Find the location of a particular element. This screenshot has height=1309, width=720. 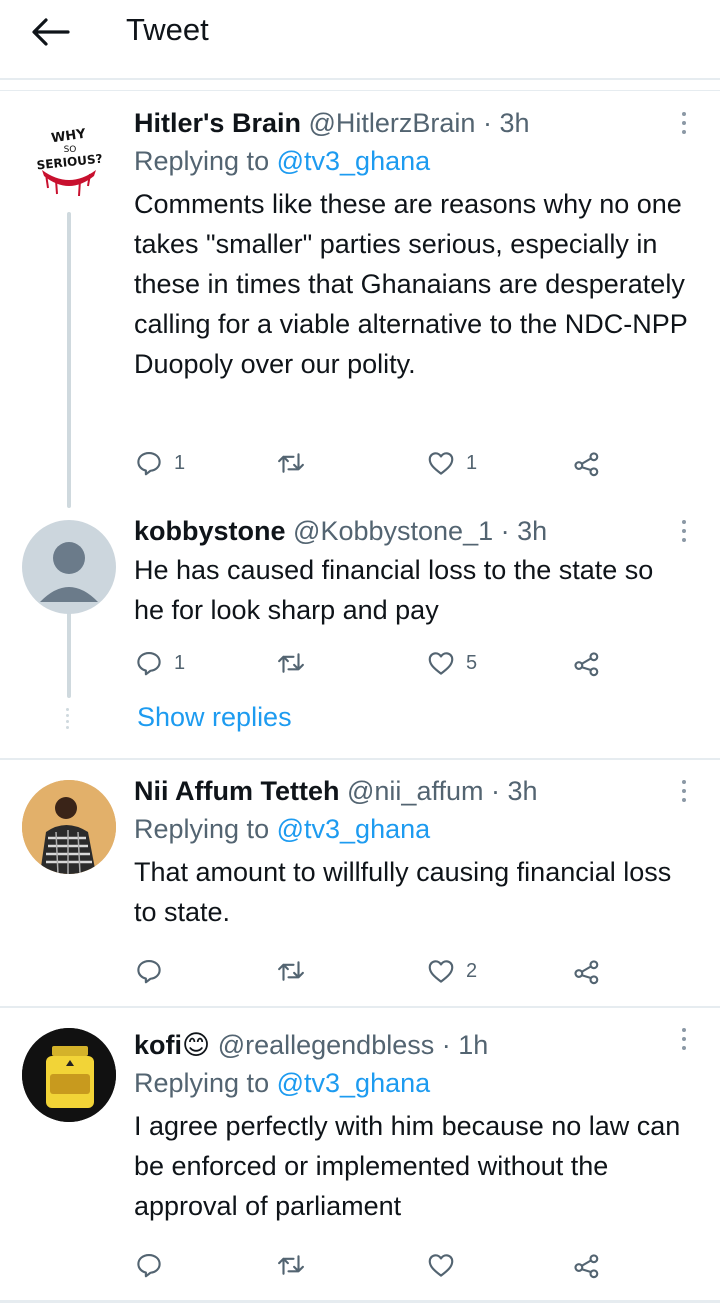

tweet-actions: 2 is located at coordinates (374, 971).